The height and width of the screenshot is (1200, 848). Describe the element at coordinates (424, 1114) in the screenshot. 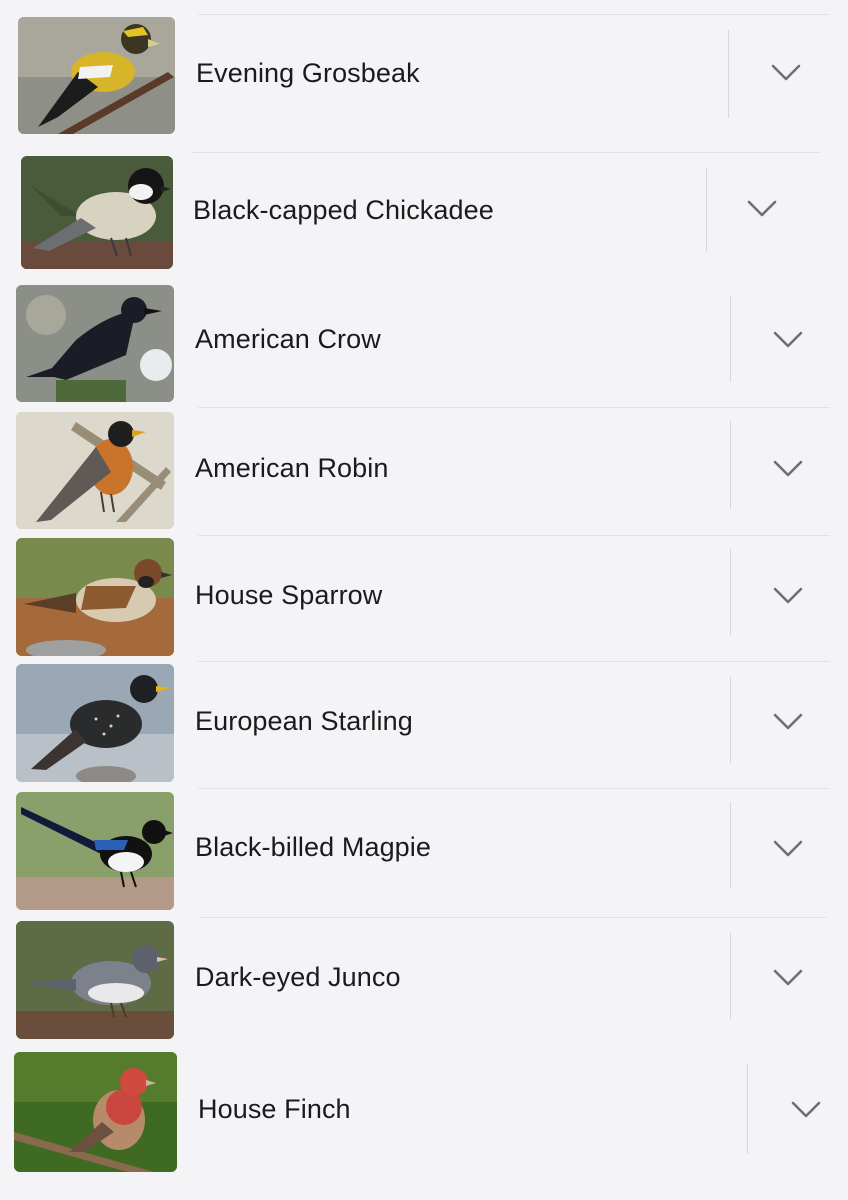

I see `bird-row-house-finch: House Finch` at that location.